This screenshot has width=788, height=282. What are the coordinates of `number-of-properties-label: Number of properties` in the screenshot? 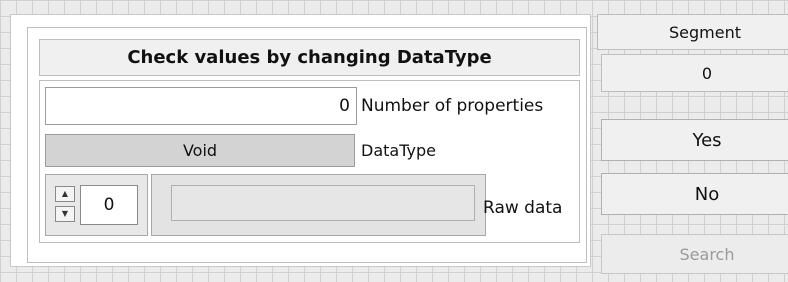 It's located at (452, 106).